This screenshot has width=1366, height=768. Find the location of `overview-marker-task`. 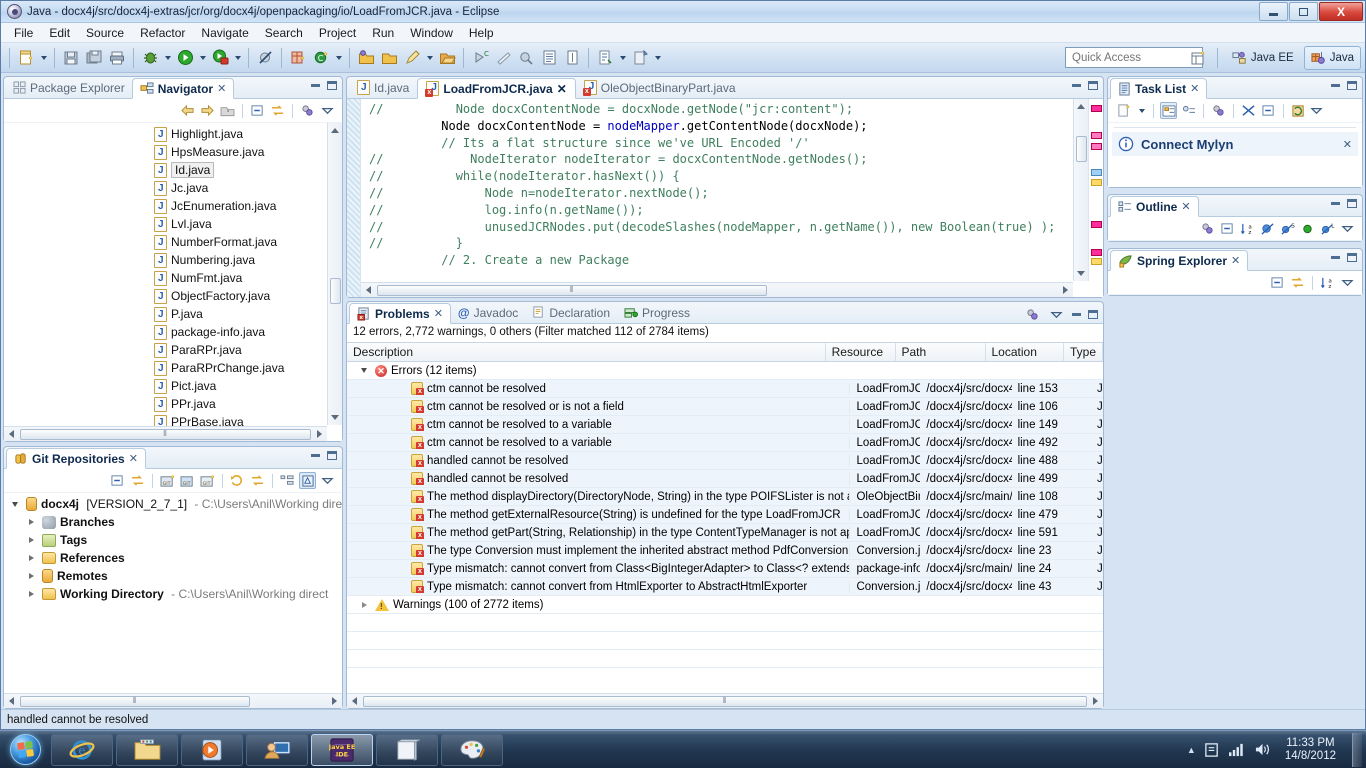

overview-marker-task is located at coordinates (1096, 172).